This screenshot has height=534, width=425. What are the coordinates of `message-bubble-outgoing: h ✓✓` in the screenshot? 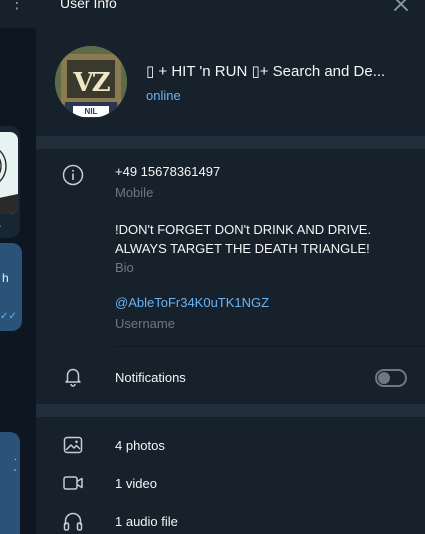 It's located at (11, 287).